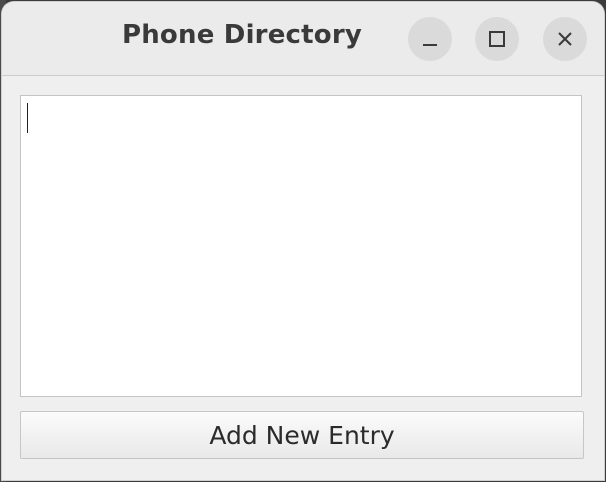 This screenshot has height=482, width=606. I want to click on maximize-icon, so click(497, 39).